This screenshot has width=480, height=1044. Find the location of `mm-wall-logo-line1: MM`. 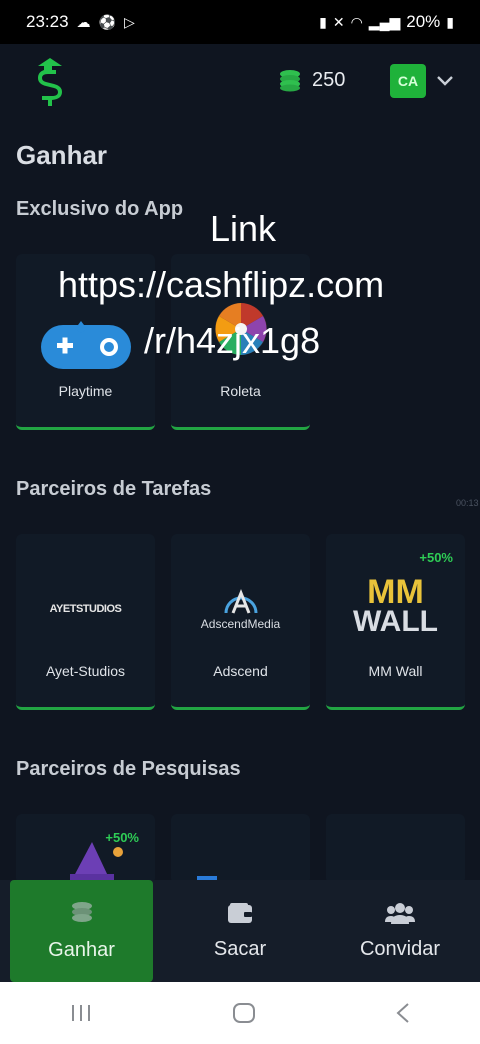

mm-wall-logo-line1: MM is located at coordinates (395, 592).